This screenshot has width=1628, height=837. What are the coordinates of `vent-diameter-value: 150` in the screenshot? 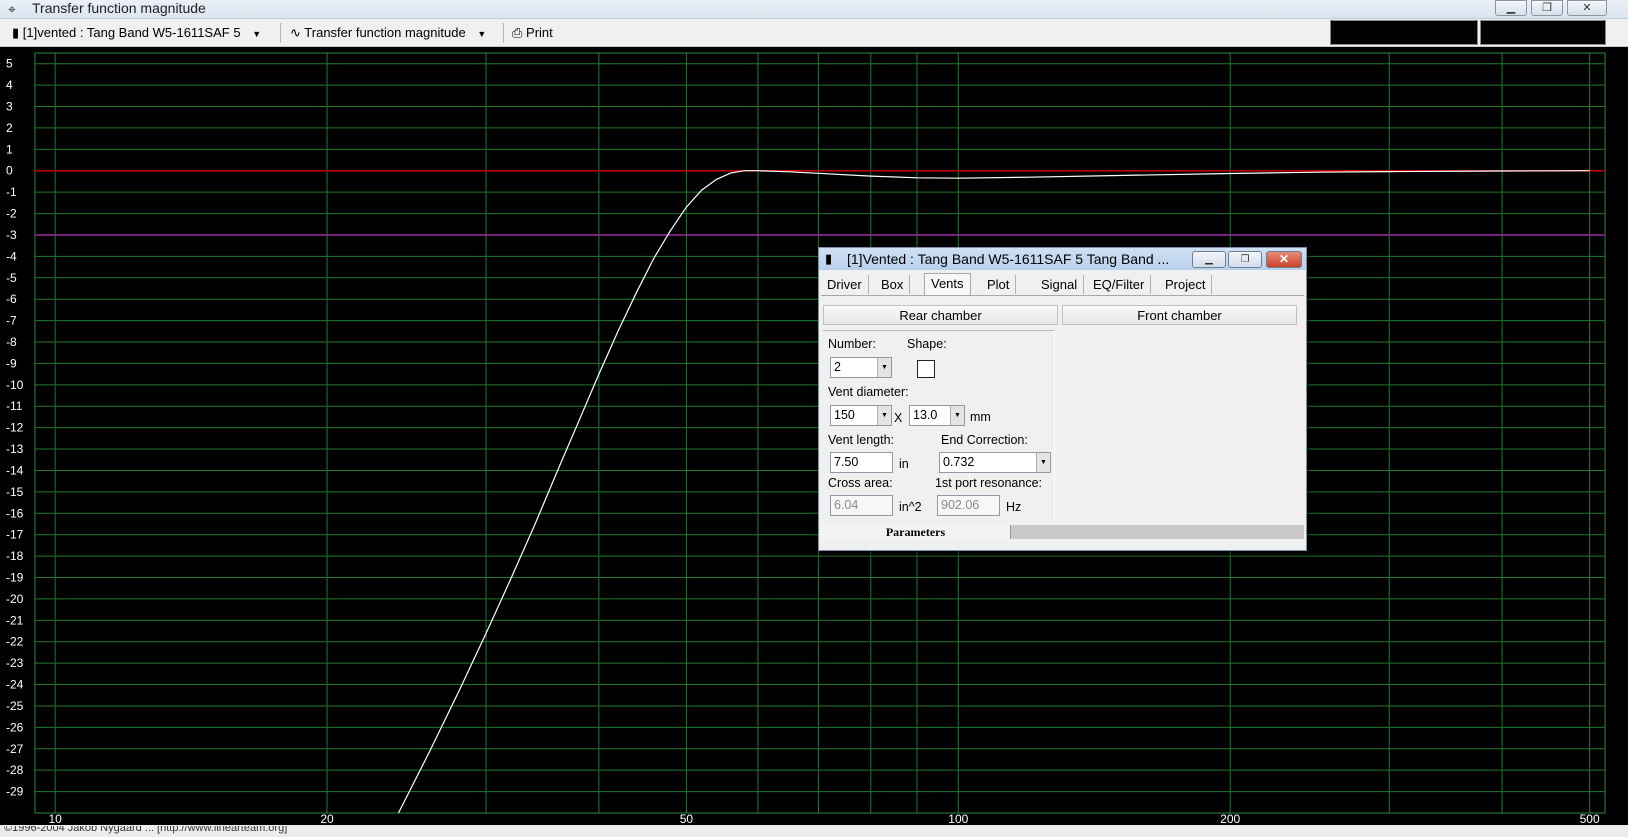 It's located at (844, 415).